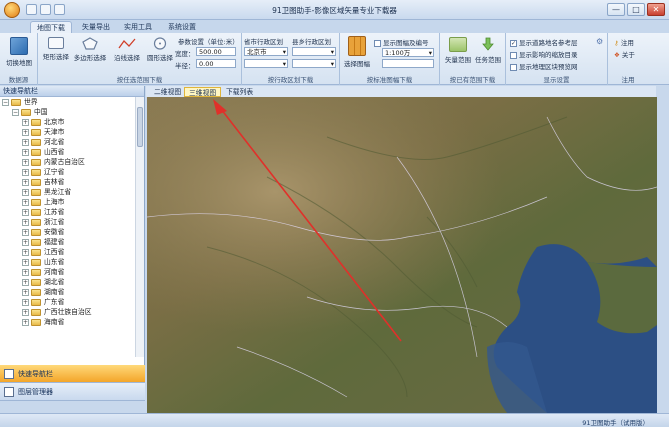  Describe the element at coordinates (314, 51) in the screenshot. I see `county-select: ▾` at that location.